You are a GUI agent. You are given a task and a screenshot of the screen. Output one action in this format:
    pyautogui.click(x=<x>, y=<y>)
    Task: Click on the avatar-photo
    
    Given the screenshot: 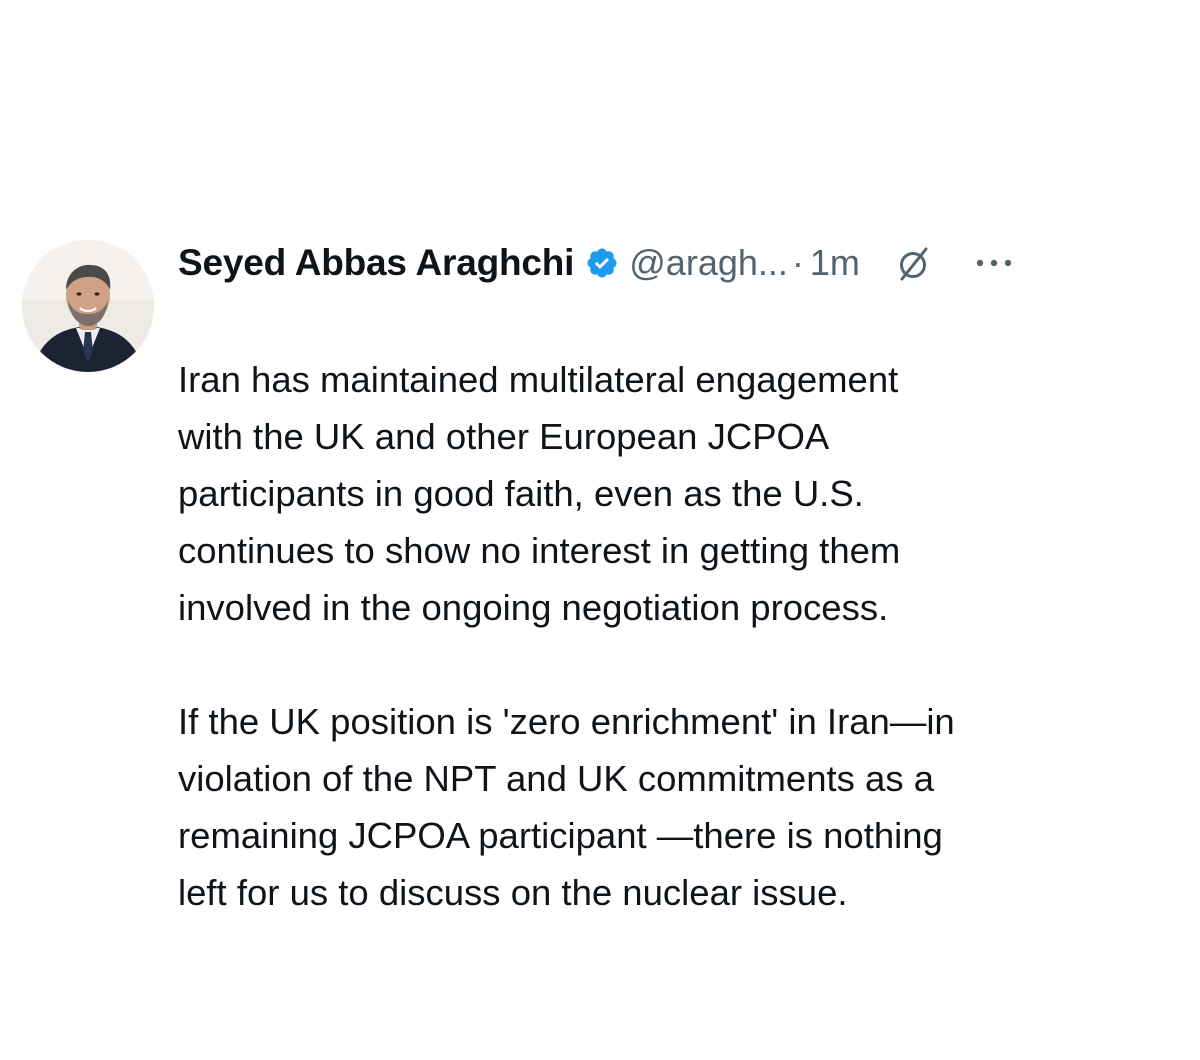 What is the action you would take?
    pyautogui.click(x=88, y=306)
    